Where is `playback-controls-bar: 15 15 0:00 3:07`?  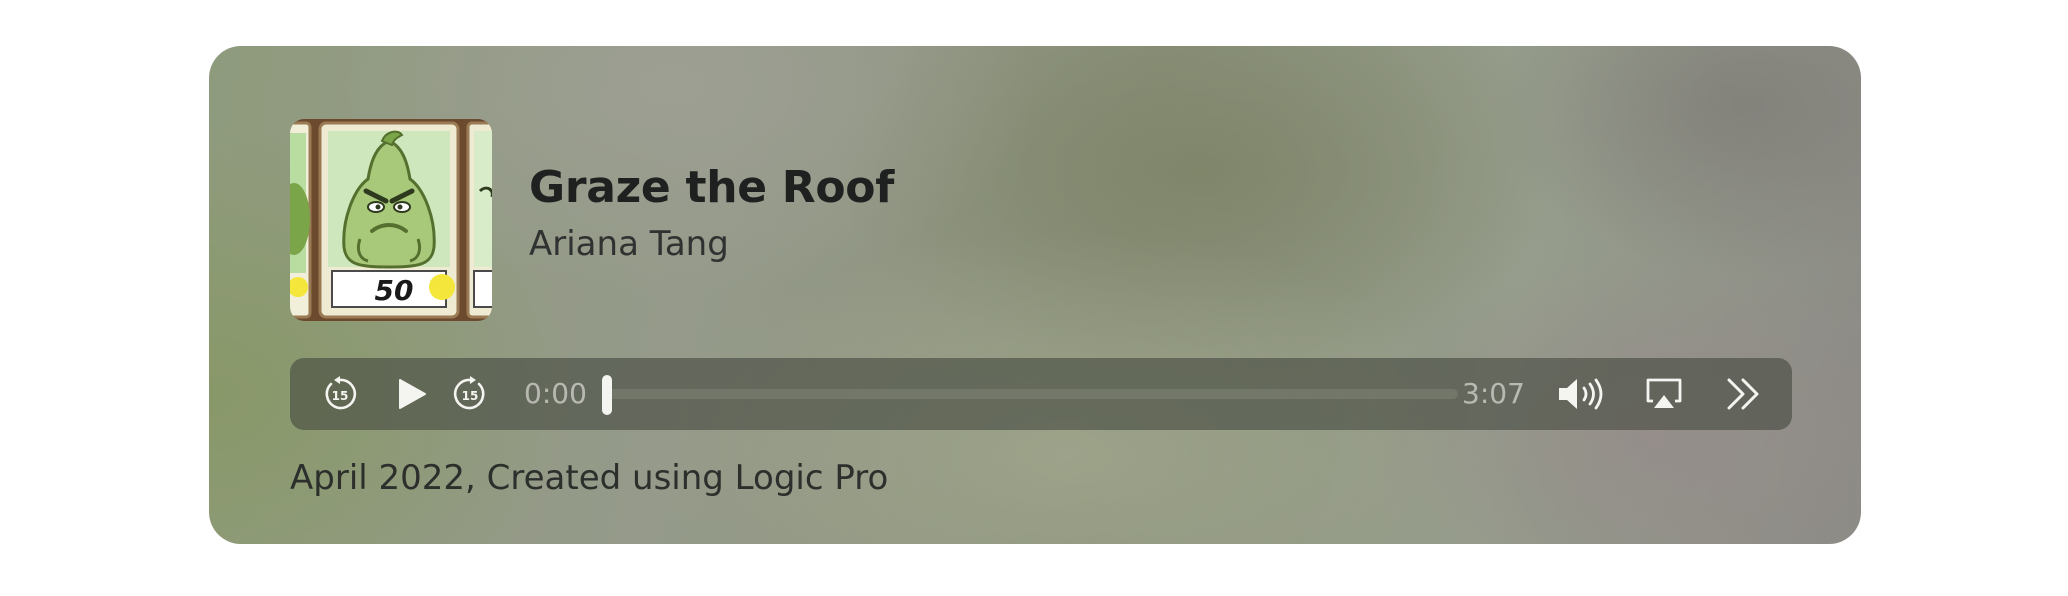
playback-controls-bar: 15 15 0:00 3:07 is located at coordinates (1041, 394).